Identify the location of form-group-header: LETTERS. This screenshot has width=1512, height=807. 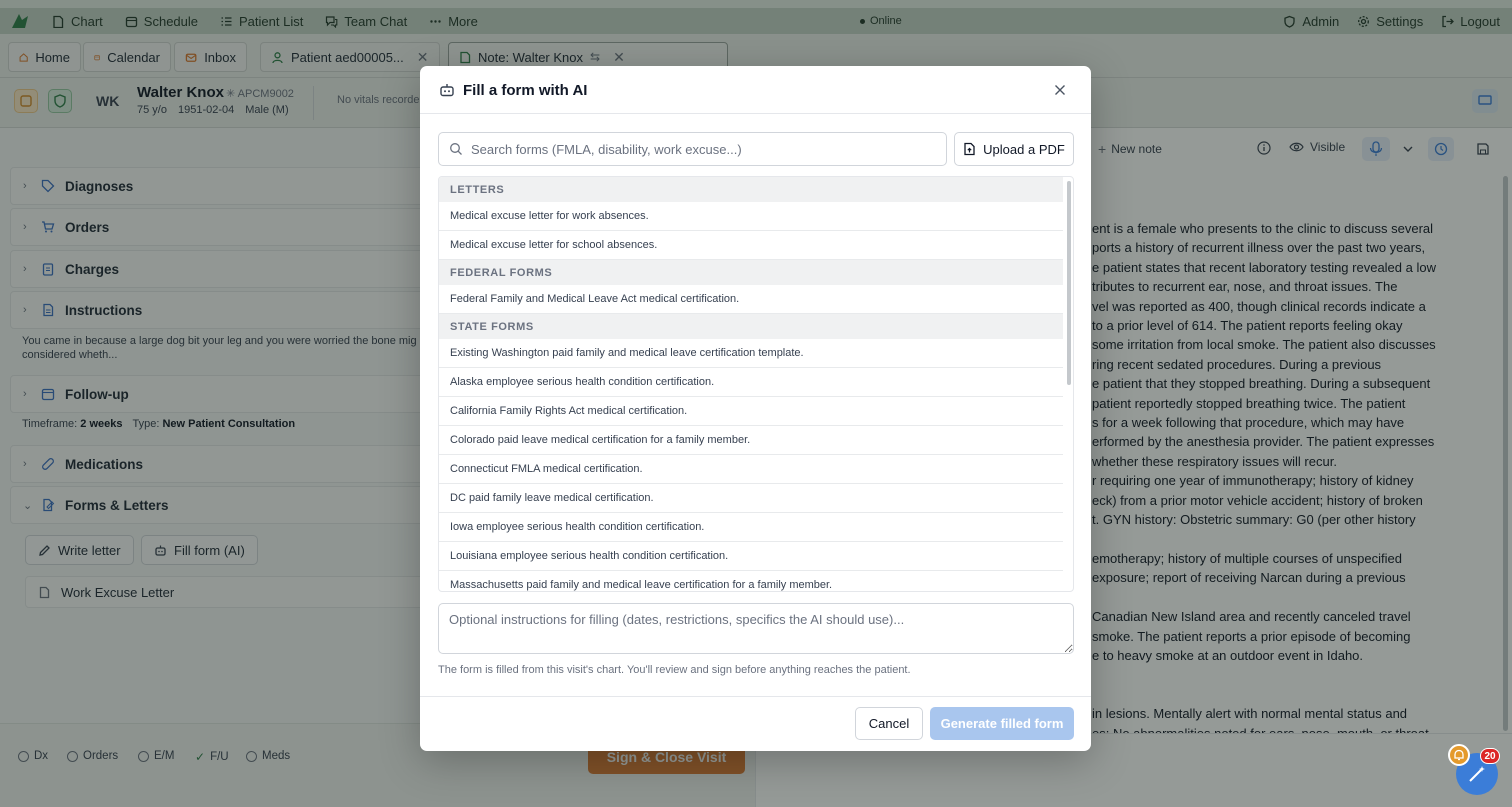
(751, 189).